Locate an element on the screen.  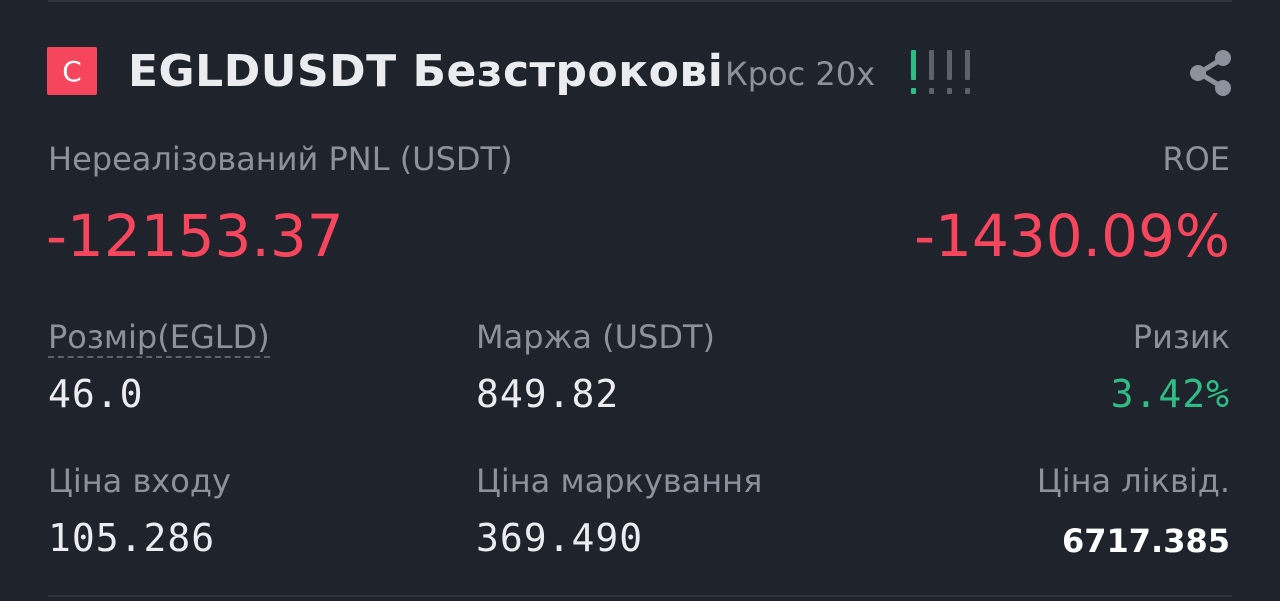
entry-price-value: 105.286 is located at coordinates (132, 538).